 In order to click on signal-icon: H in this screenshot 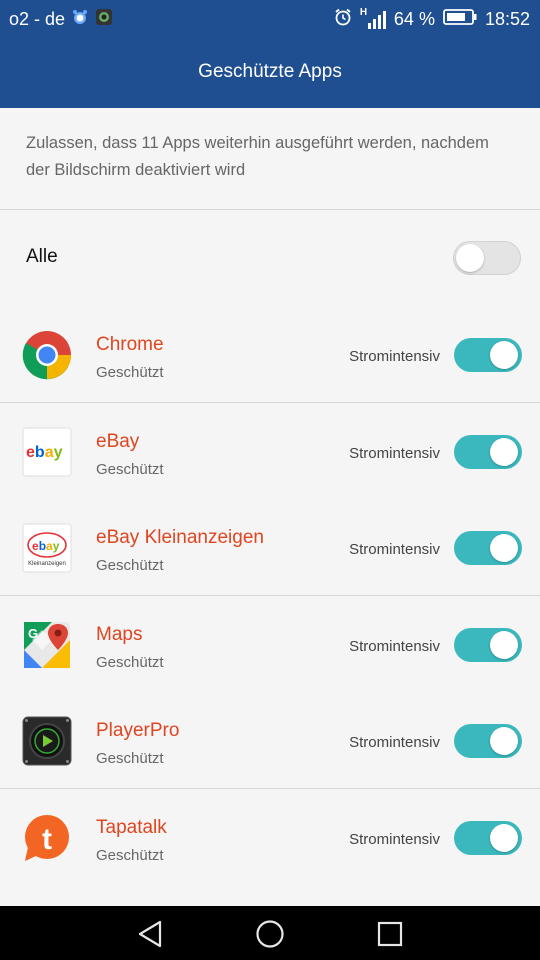, I will do `click(373, 18)`.